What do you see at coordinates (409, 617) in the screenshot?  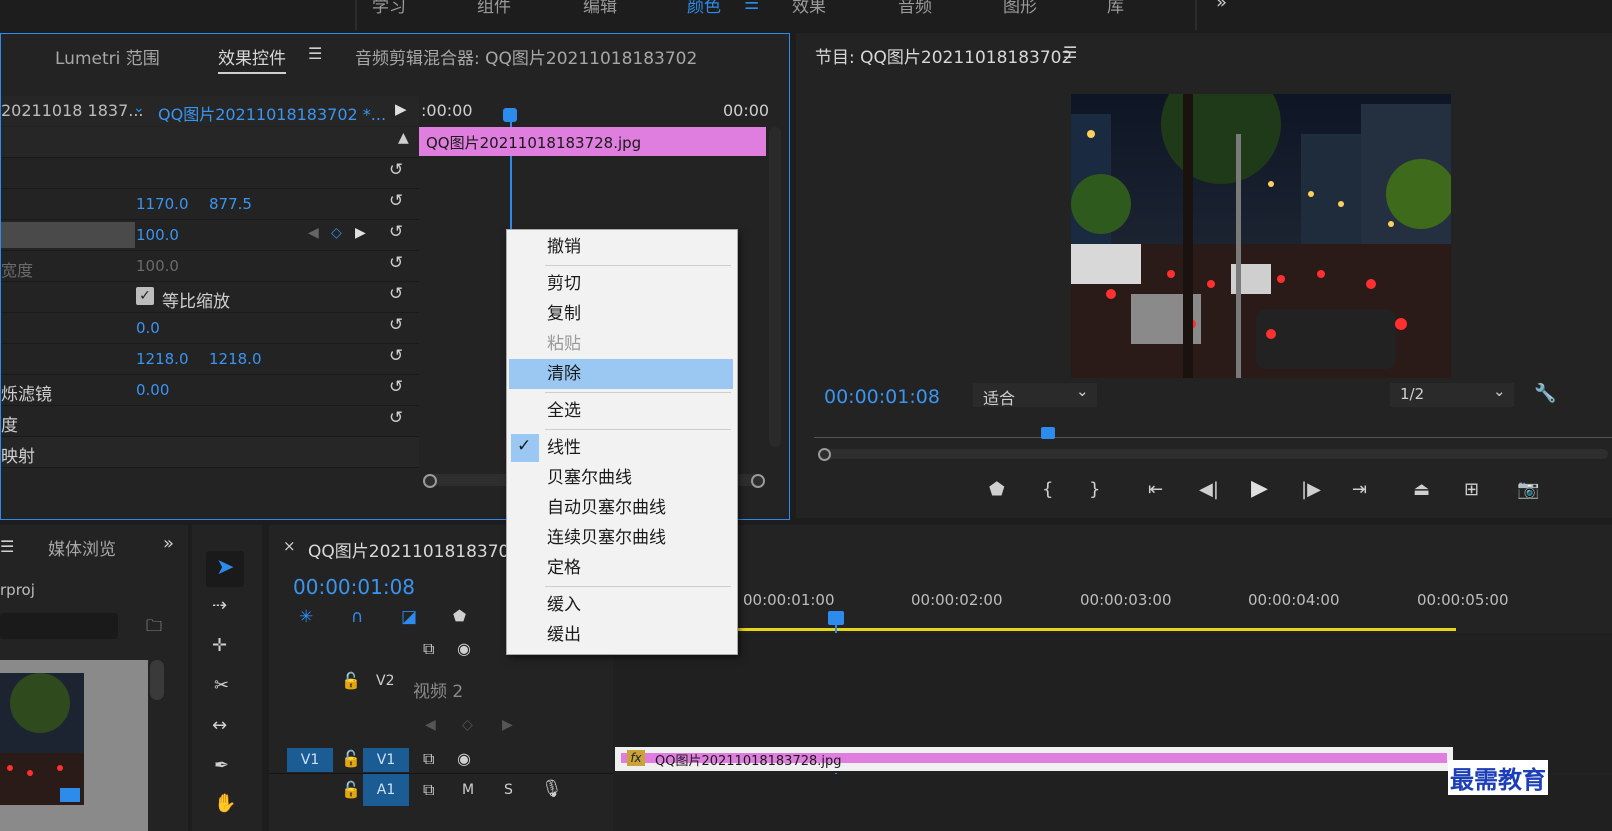 I see `linked-selection-icon: ◪` at bounding box center [409, 617].